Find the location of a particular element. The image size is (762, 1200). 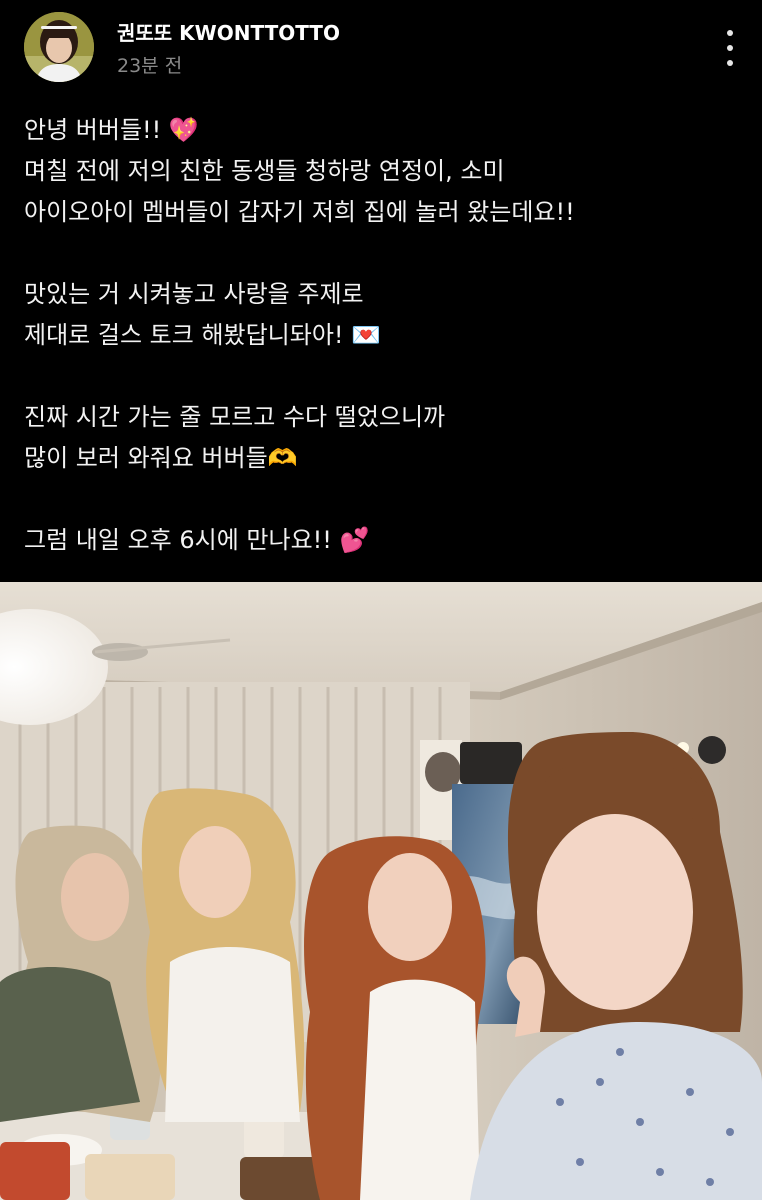

avatar is located at coordinates (59, 47).